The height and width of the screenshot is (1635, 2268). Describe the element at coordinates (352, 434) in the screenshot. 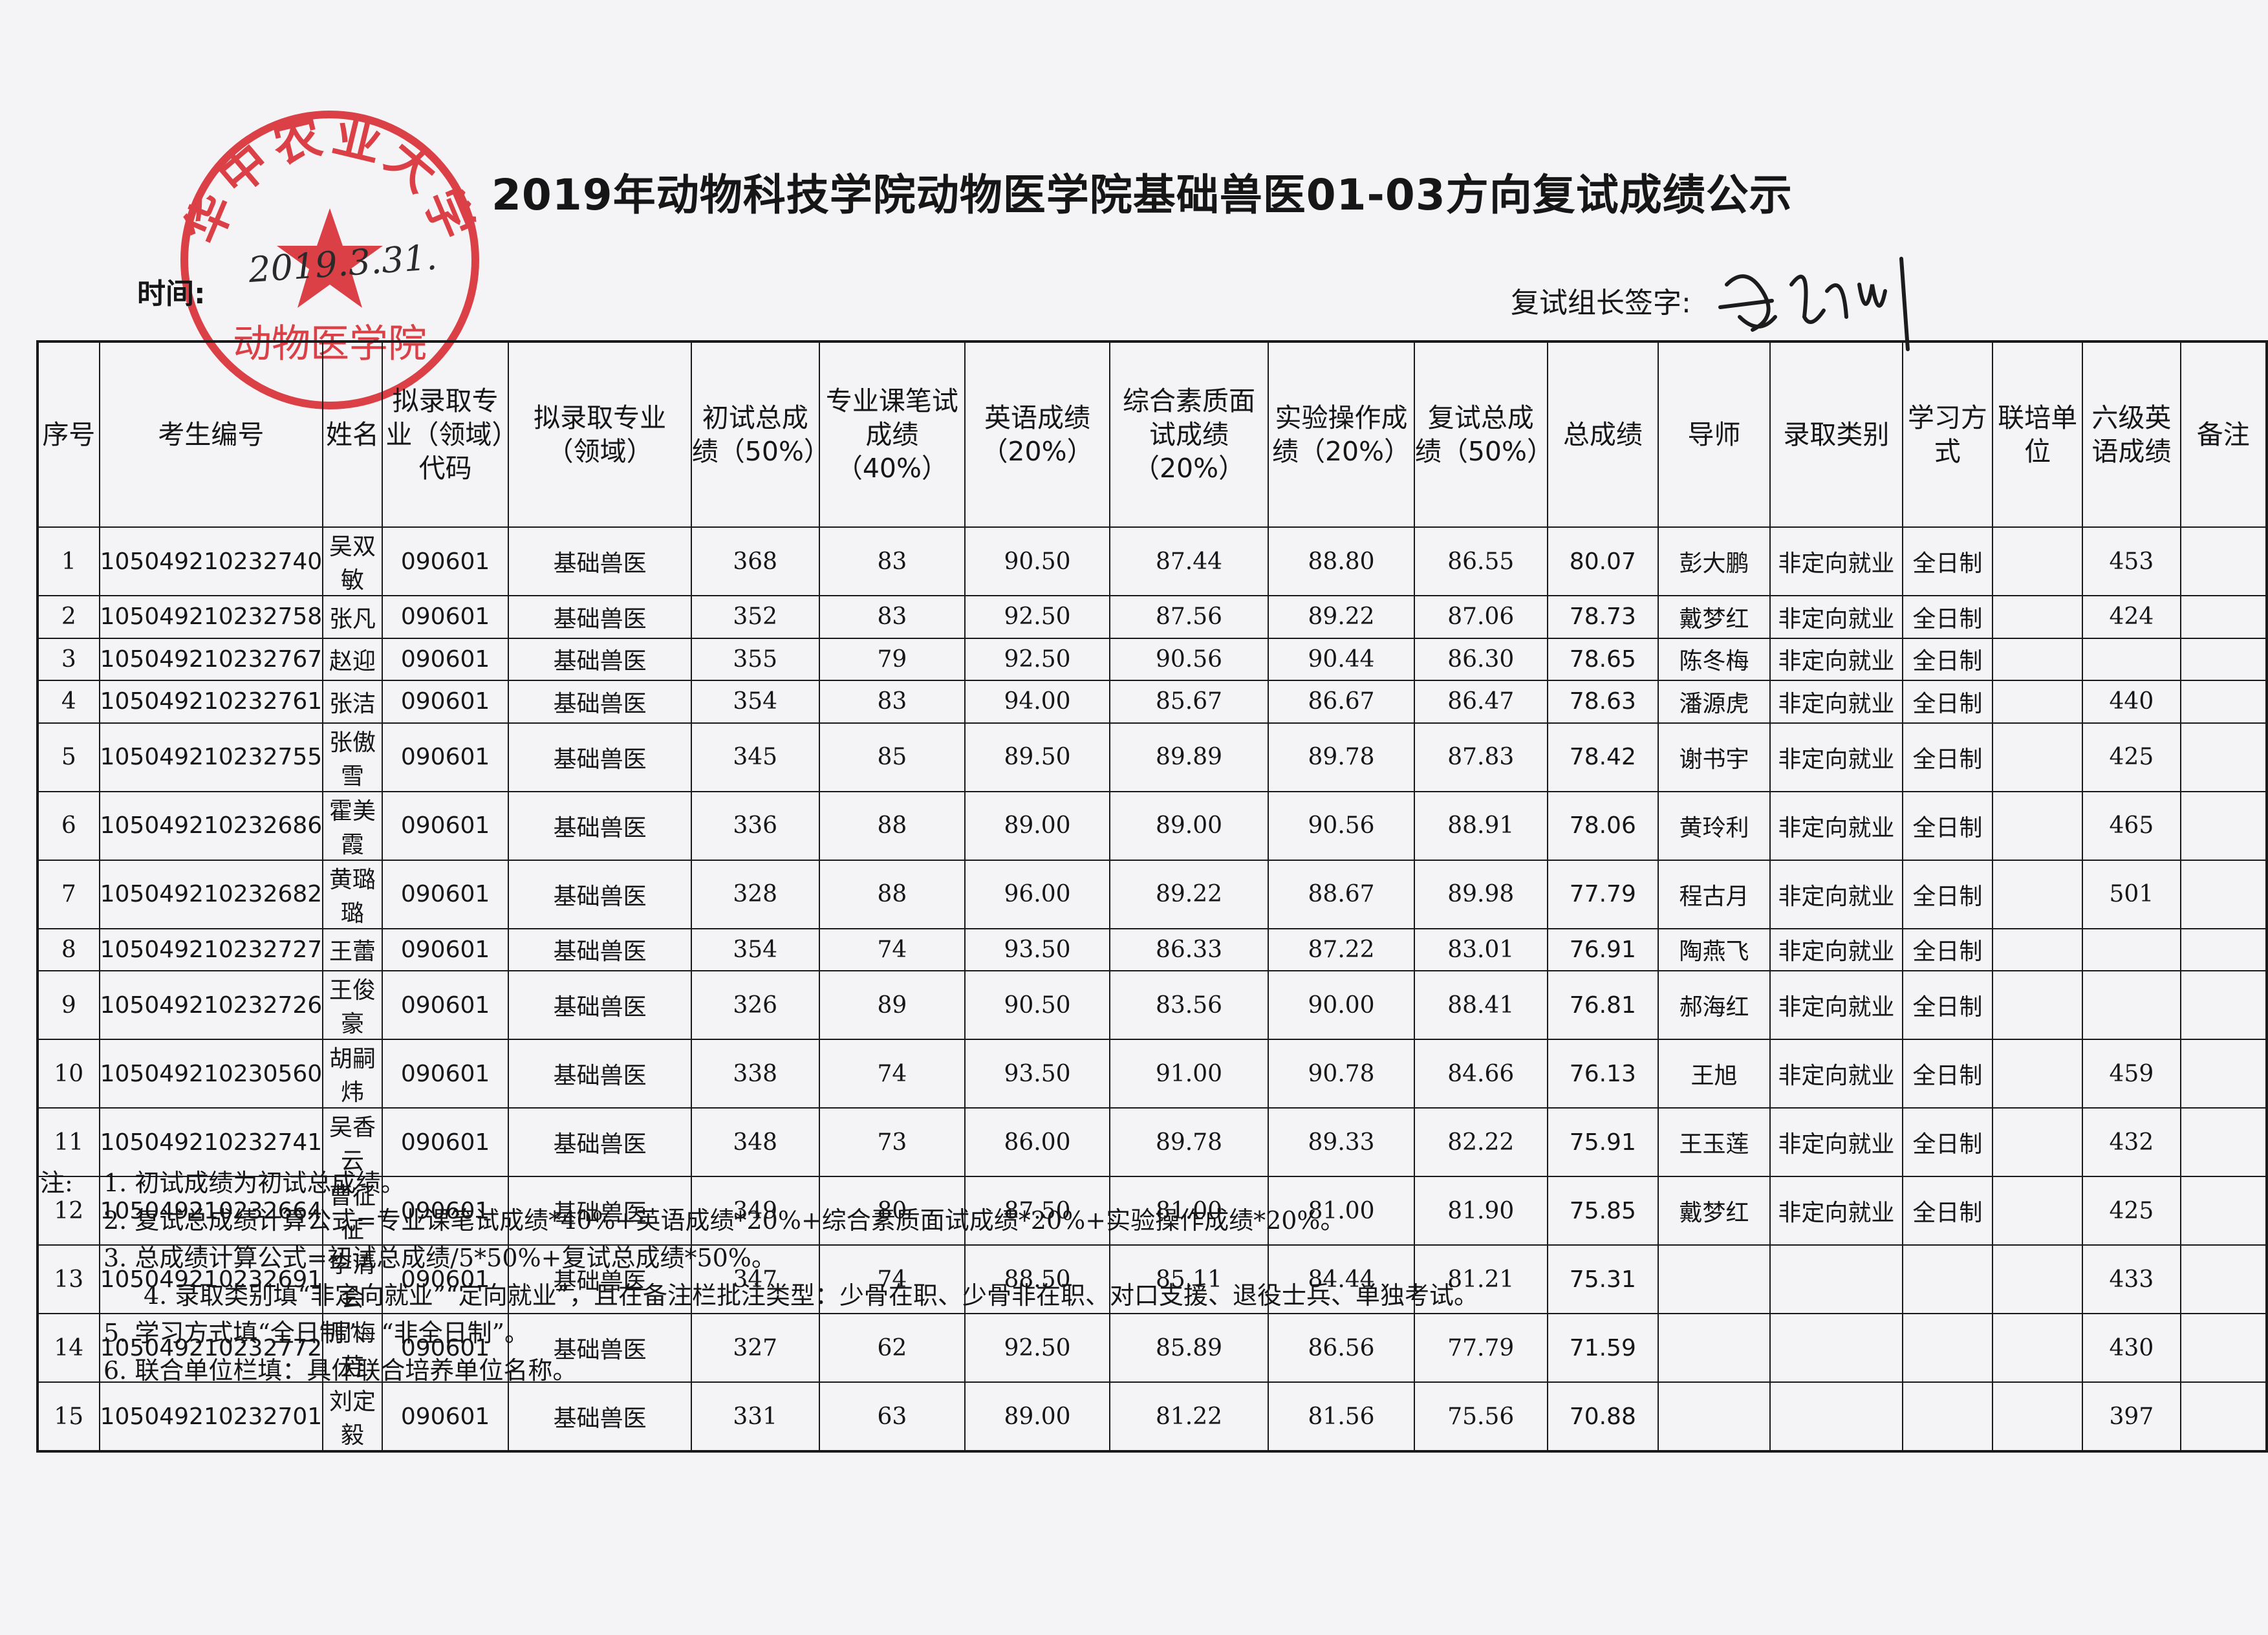

I see `column-header: 姓名` at that location.